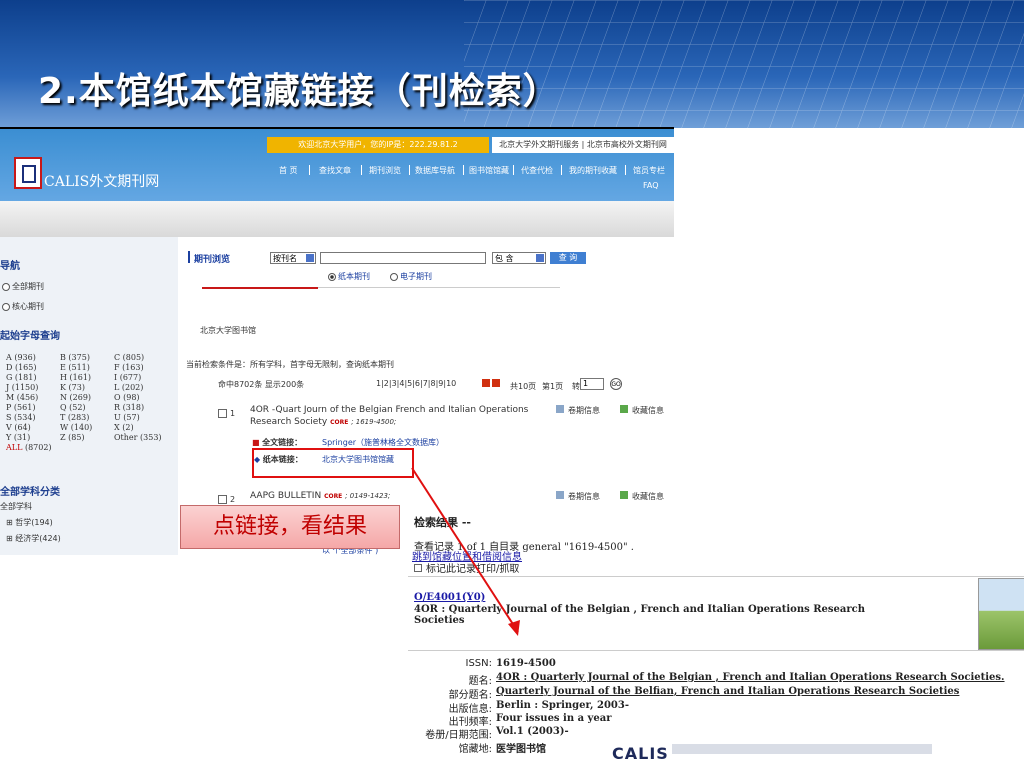  What do you see at coordinates (640, 753) in the screenshot?
I see `footer-logo: CALIS` at bounding box center [640, 753].